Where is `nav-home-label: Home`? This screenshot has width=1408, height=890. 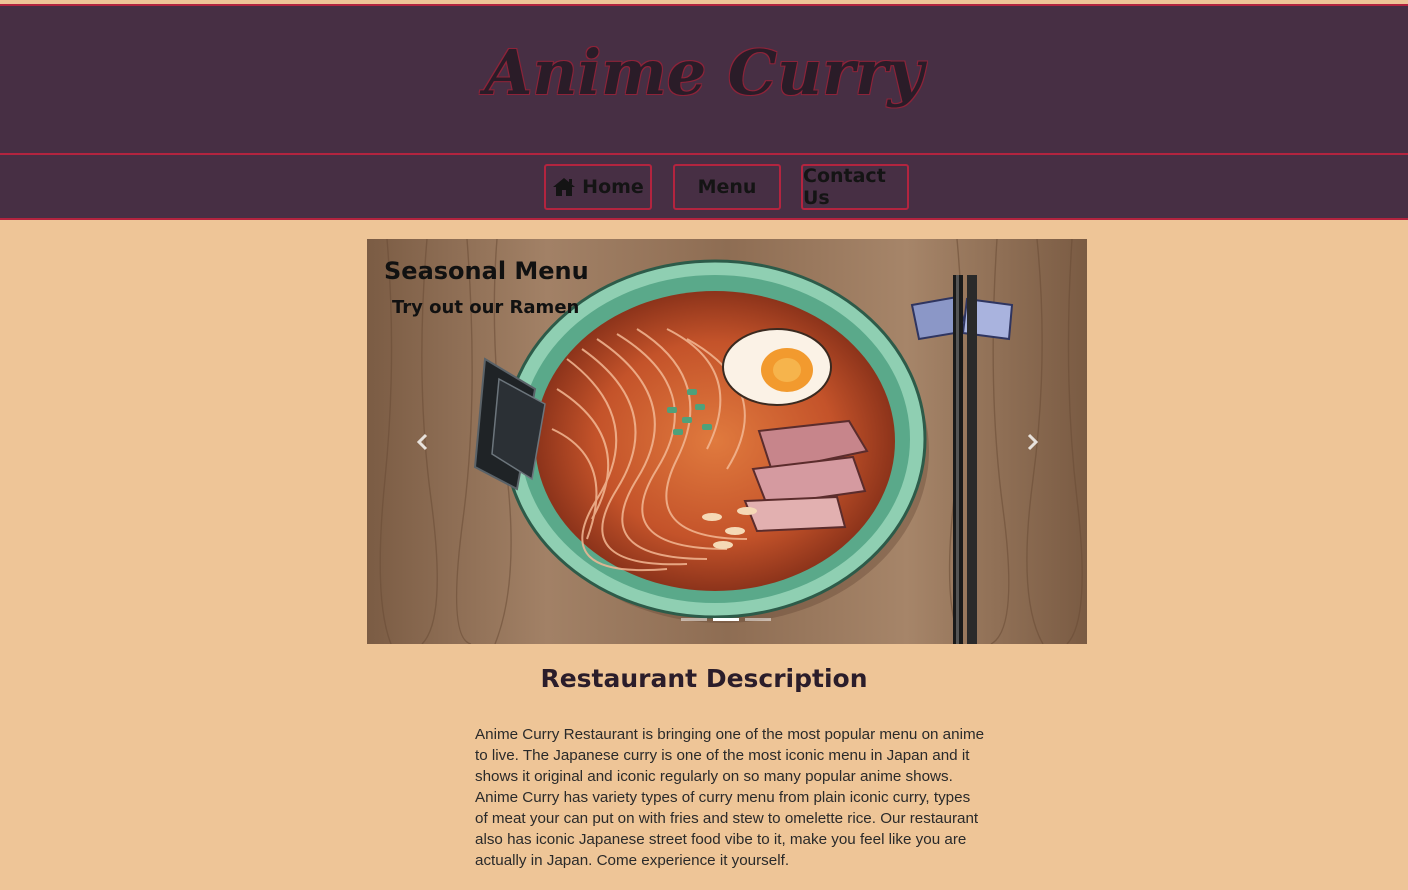
nav-home-label: Home is located at coordinates (613, 187).